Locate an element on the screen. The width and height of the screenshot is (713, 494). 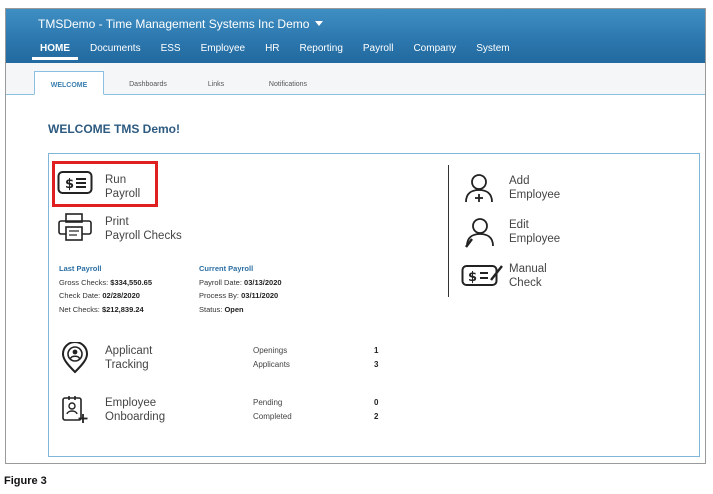
completed-value: 2 is located at coordinates (376, 416).